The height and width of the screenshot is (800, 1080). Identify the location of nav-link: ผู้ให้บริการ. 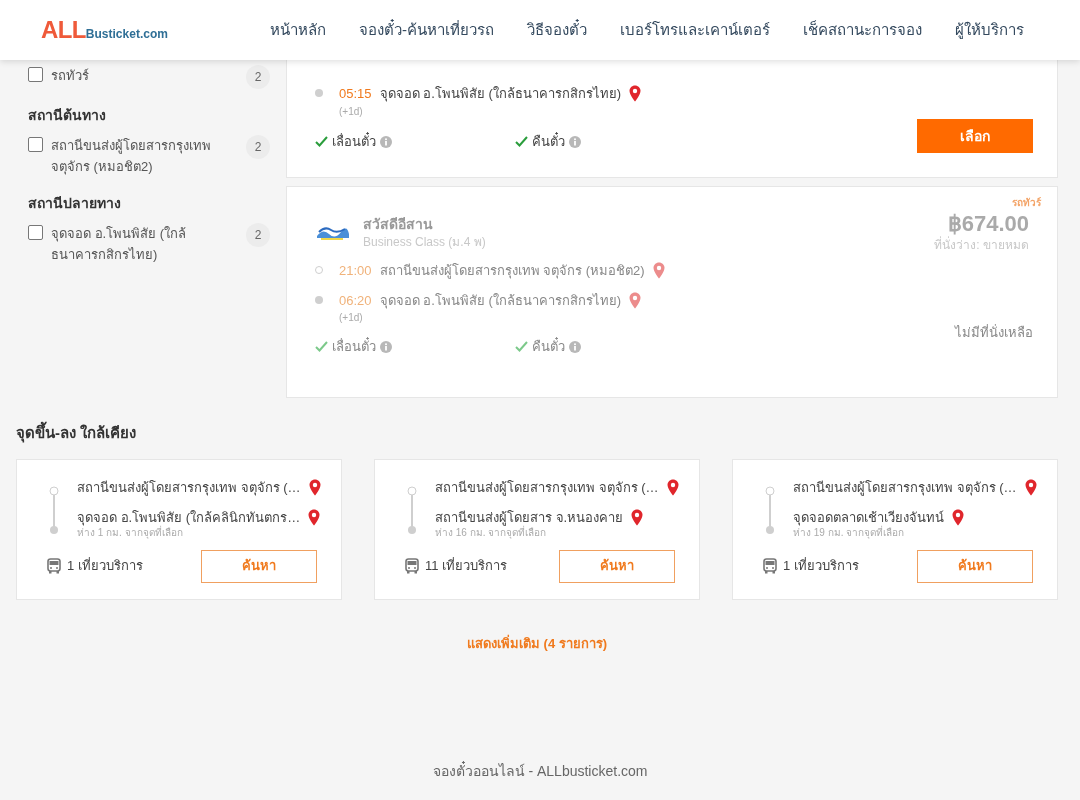
(989, 30).